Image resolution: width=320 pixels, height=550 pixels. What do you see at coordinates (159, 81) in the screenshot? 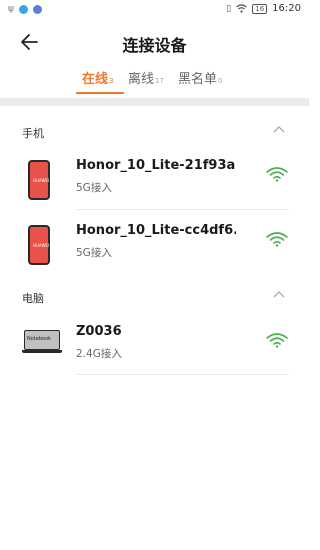
I see `tab-offline-count: 17` at bounding box center [159, 81].